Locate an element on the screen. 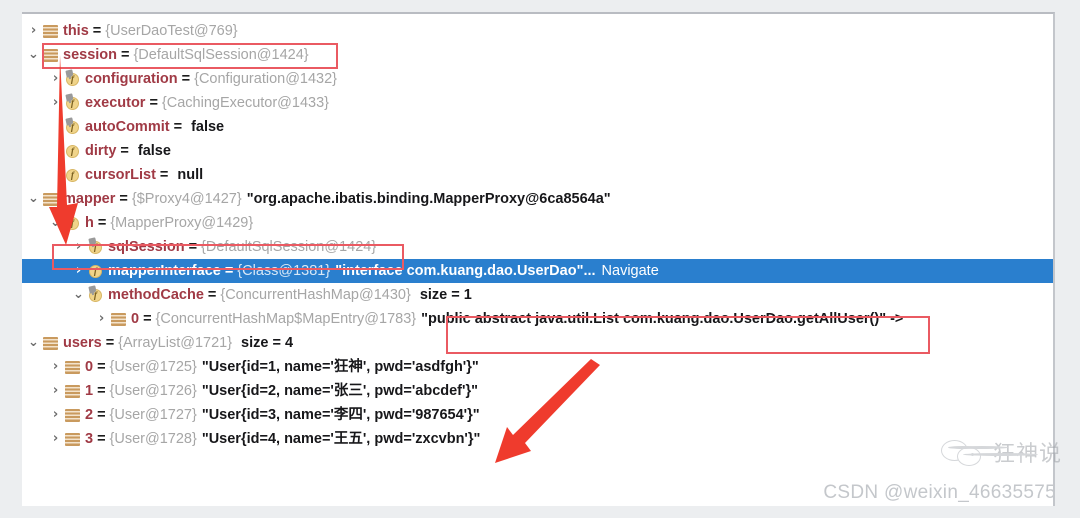 The width and height of the screenshot is (1080, 518). object-reference: {ConcurrentHashMap$MapEntry@1783} is located at coordinates (286, 319).